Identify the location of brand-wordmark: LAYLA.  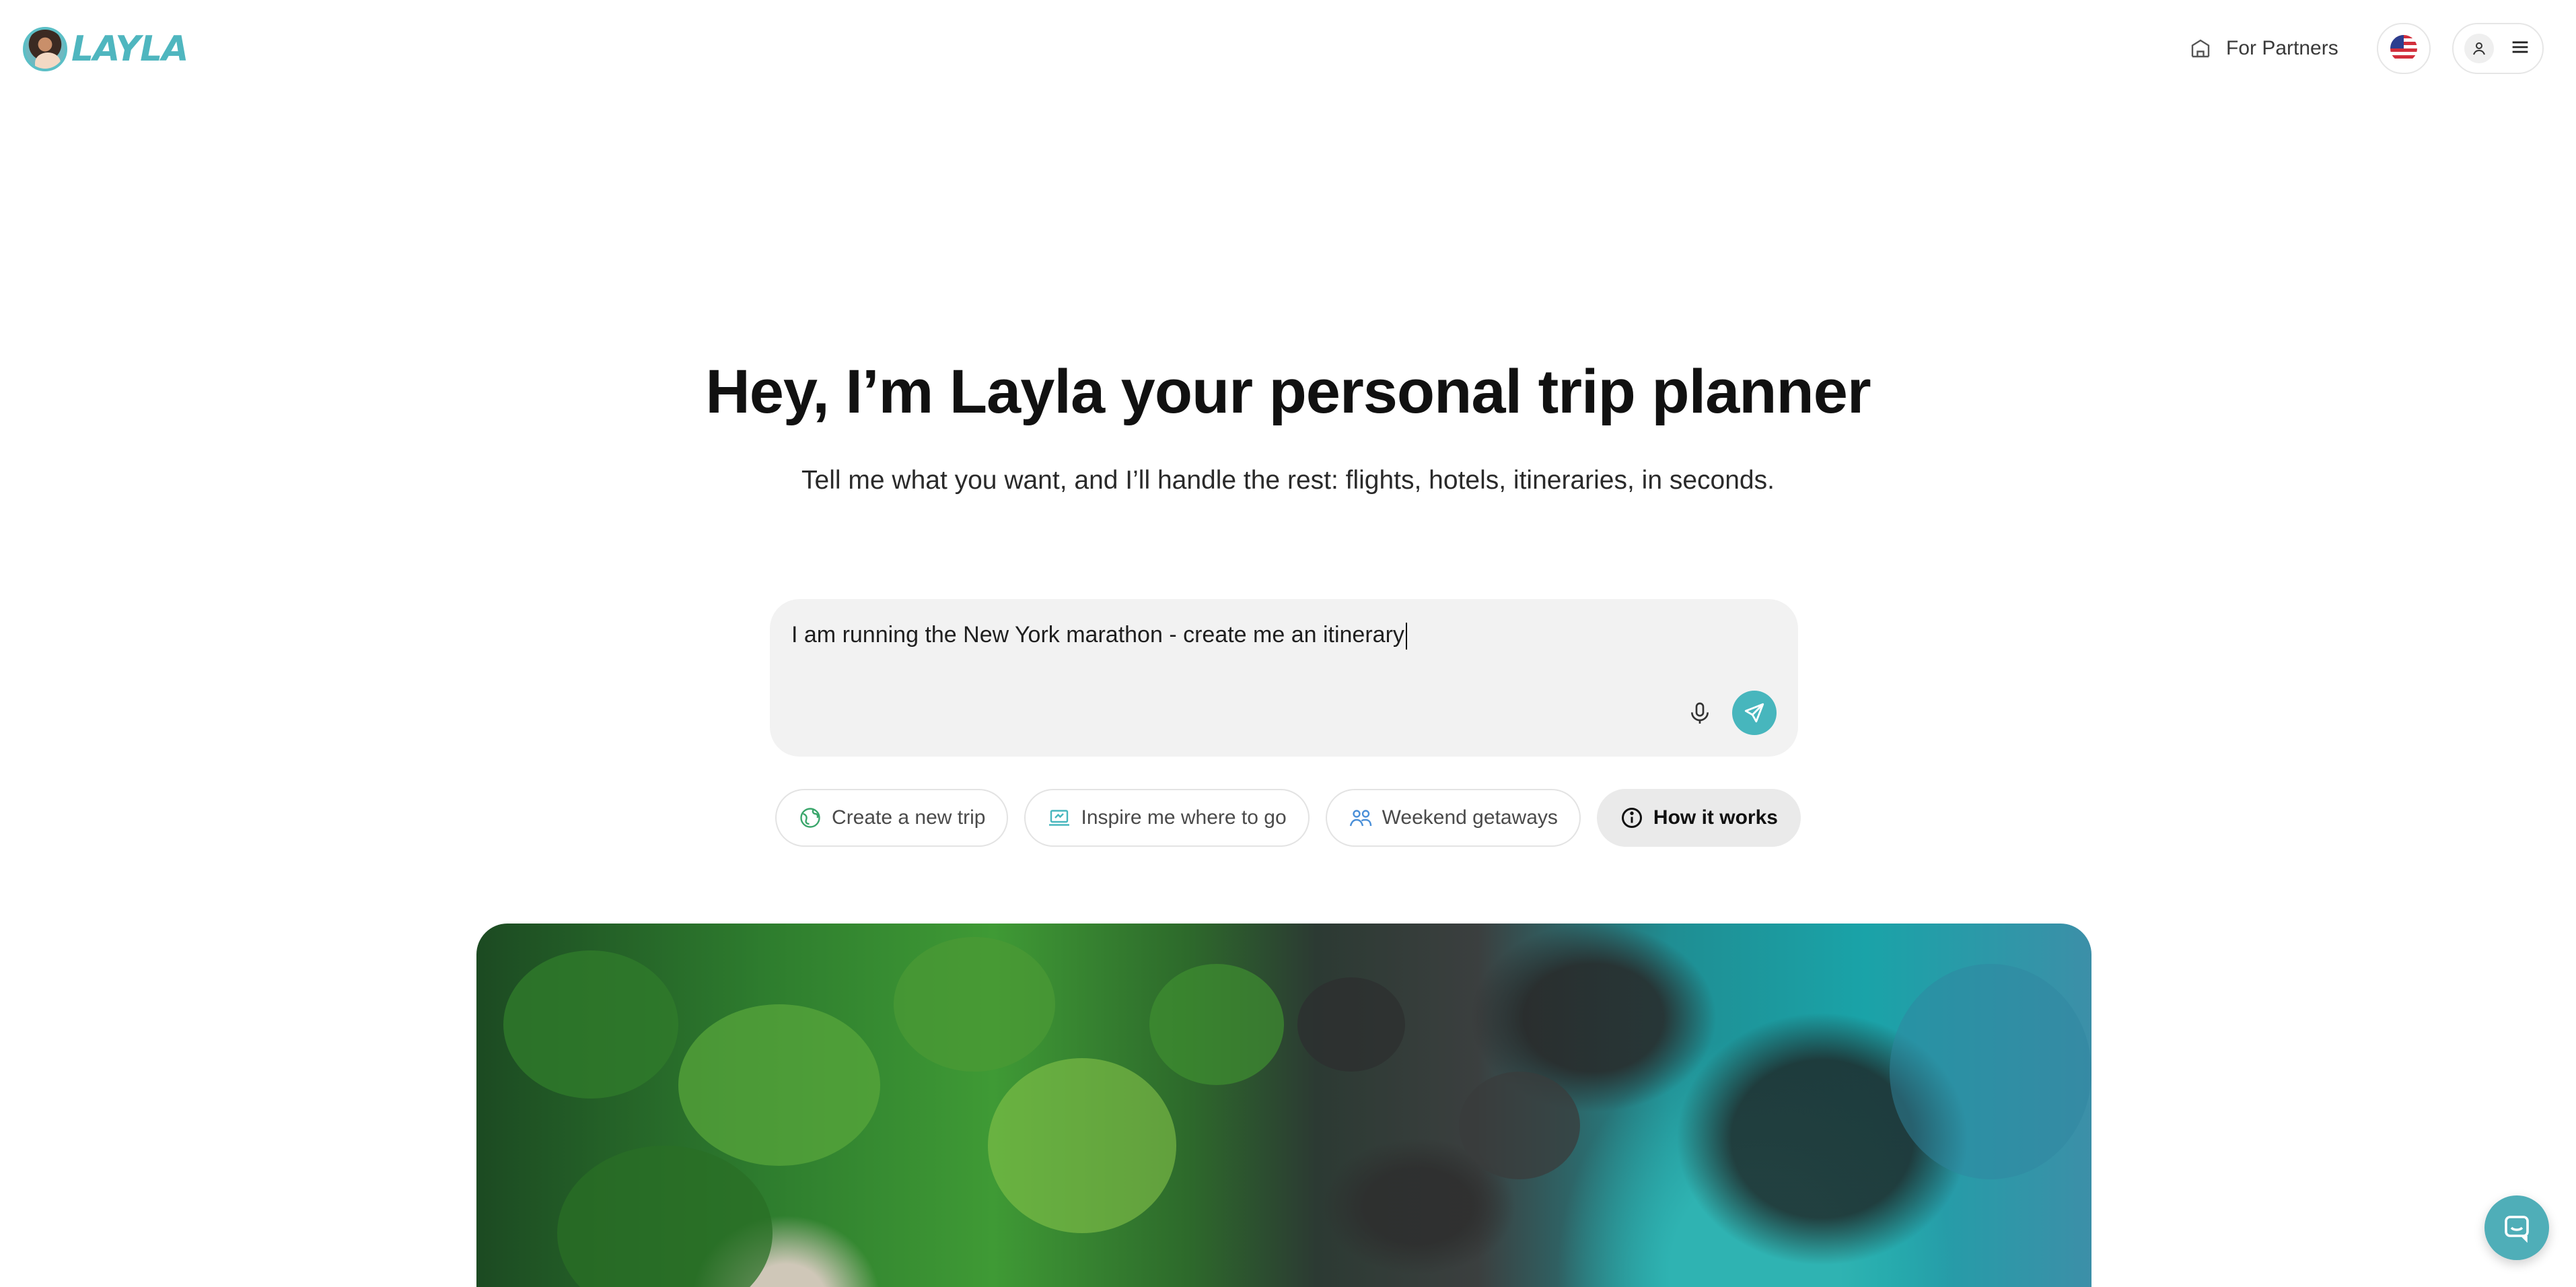
(129, 49).